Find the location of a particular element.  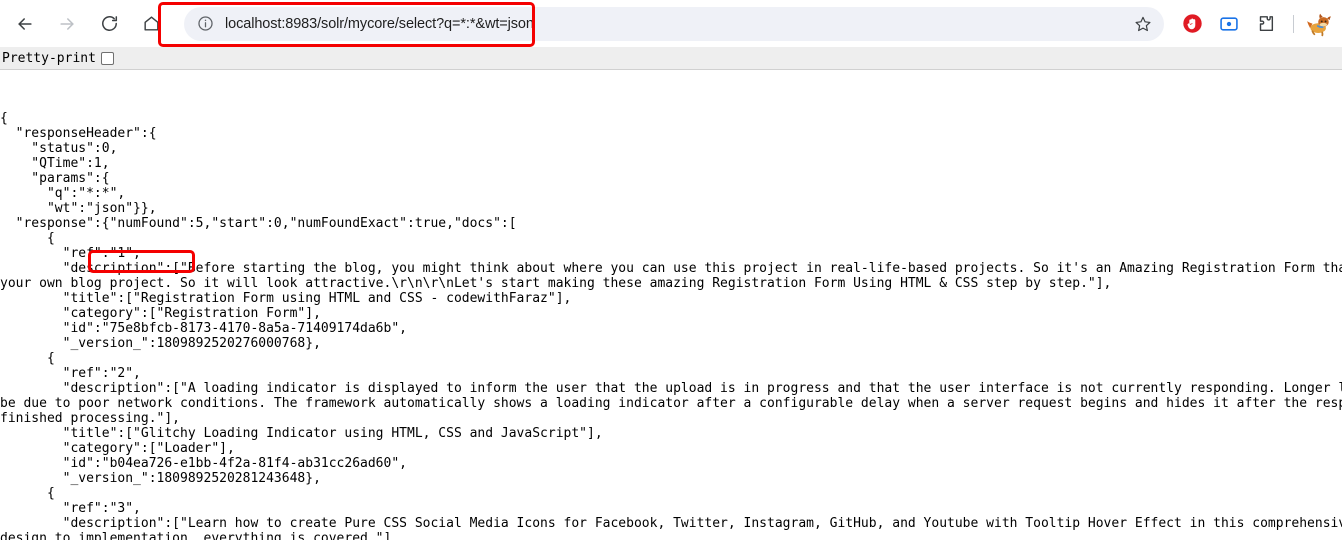

json-line: "ref":"2", is located at coordinates (70, 373).